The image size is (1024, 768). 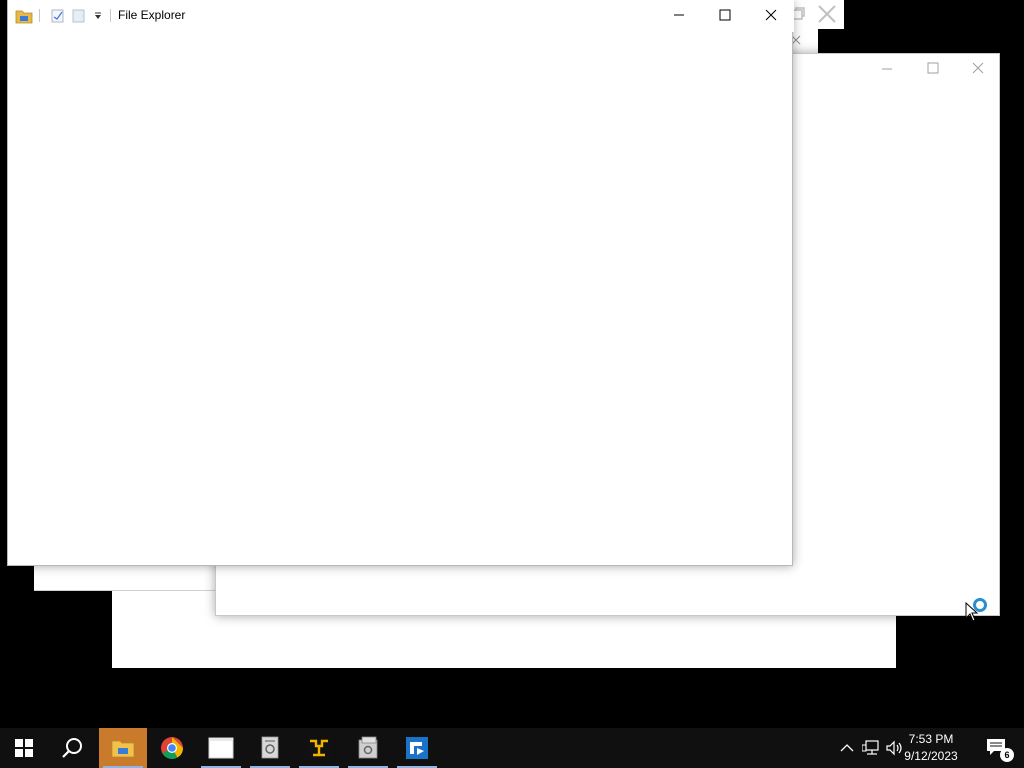 I want to click on taskbar-app-file-explorer, so click(x=123, y=748).